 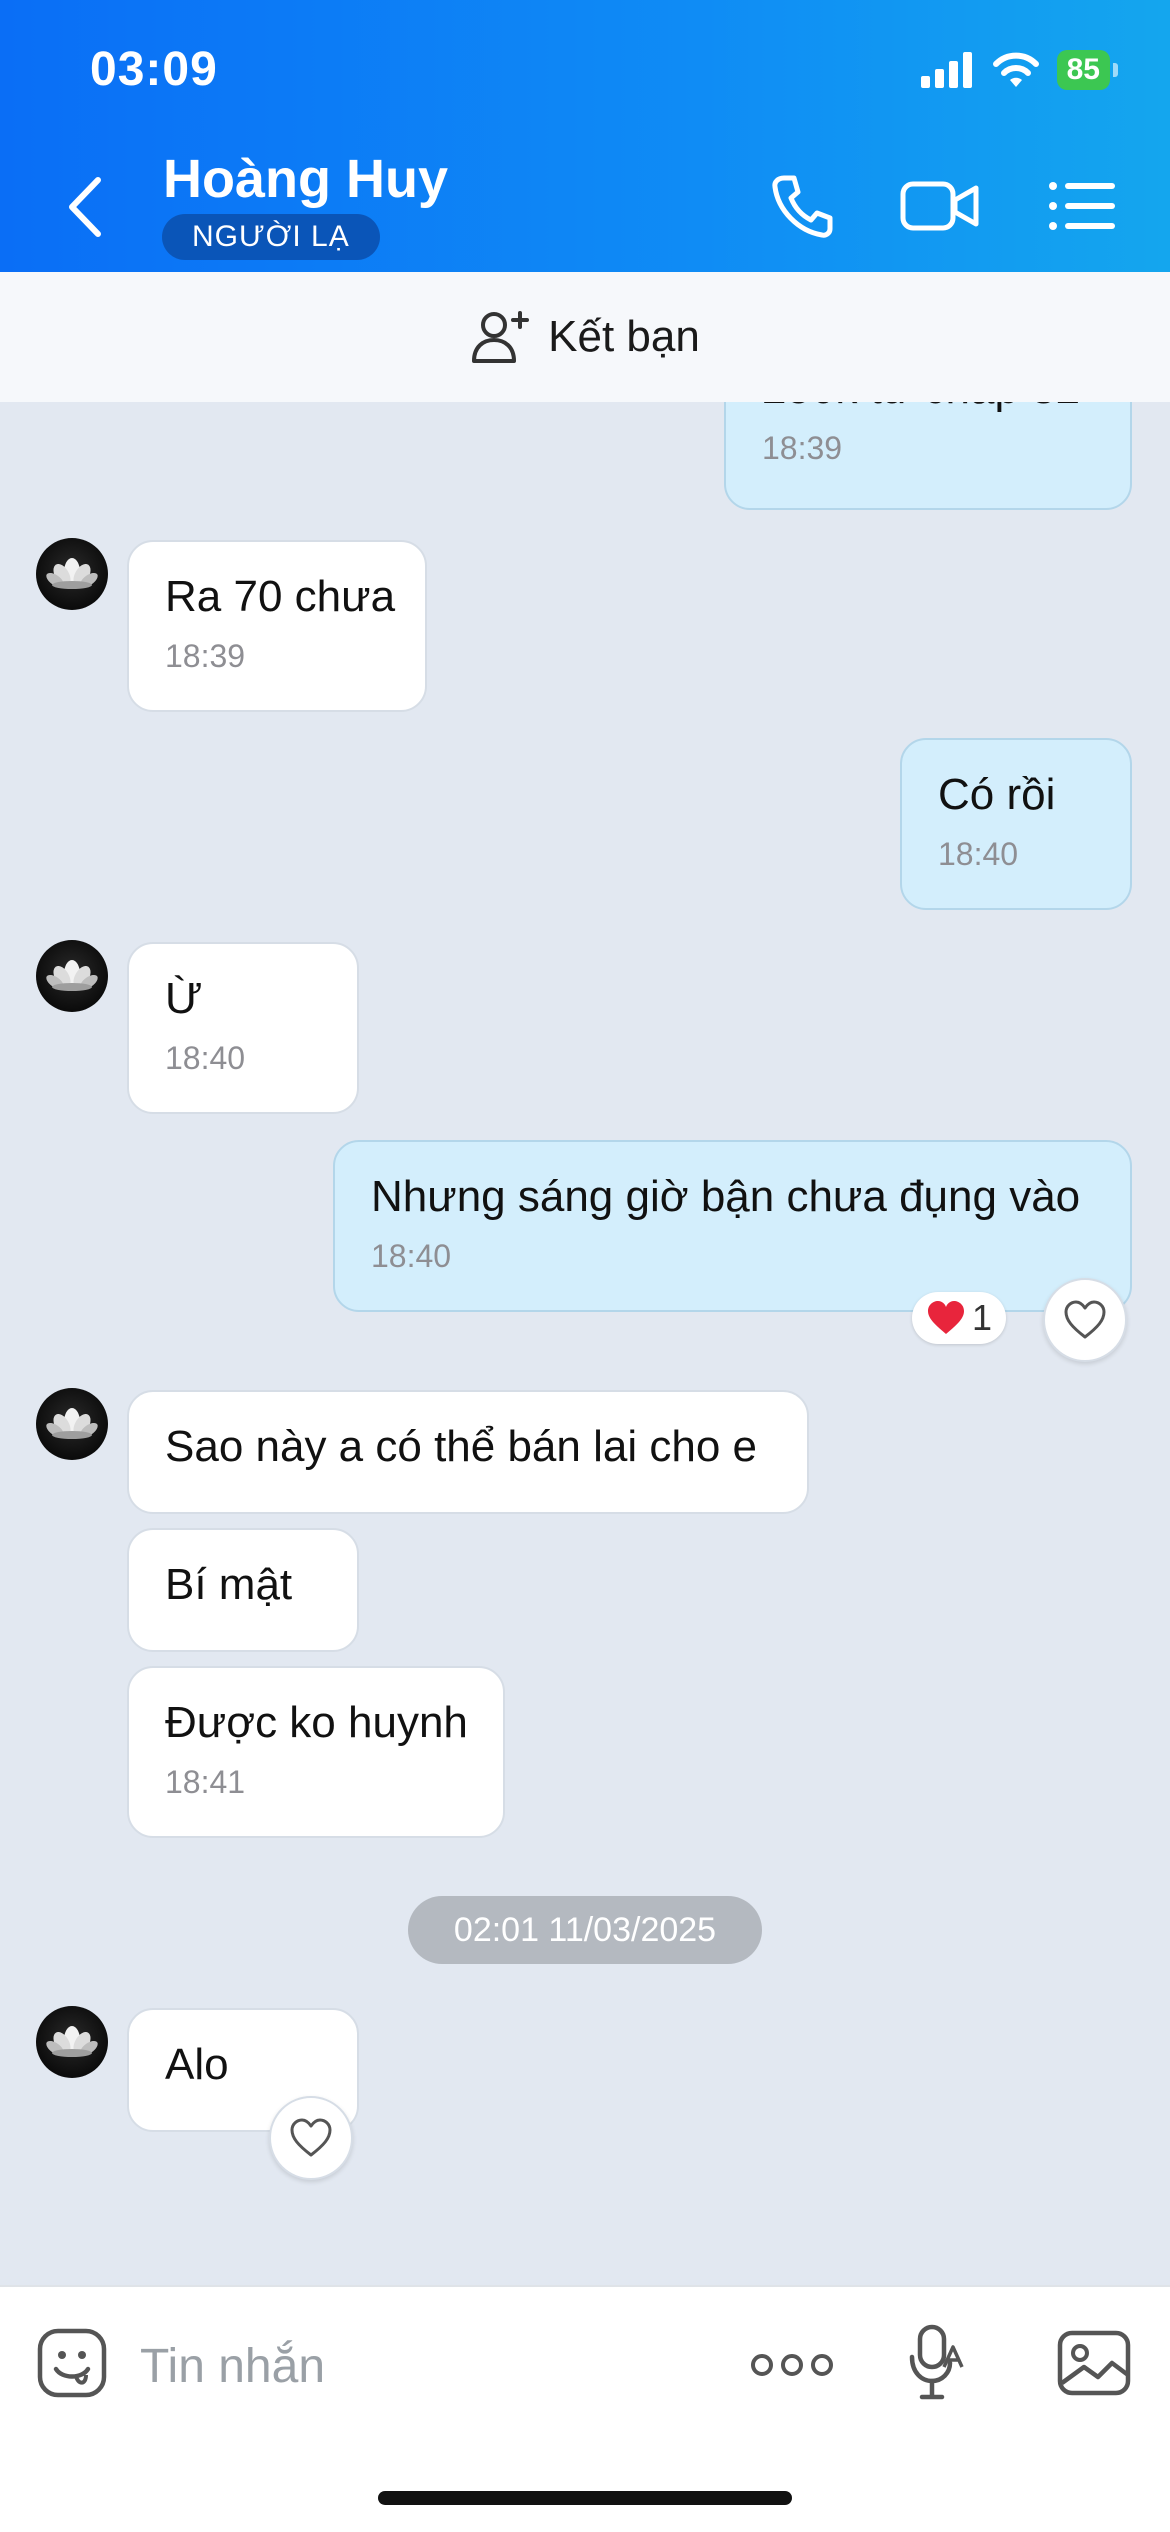 I want to click on message-bubble-incoming: Ừ 18:40, so click(x=243, y=1028).